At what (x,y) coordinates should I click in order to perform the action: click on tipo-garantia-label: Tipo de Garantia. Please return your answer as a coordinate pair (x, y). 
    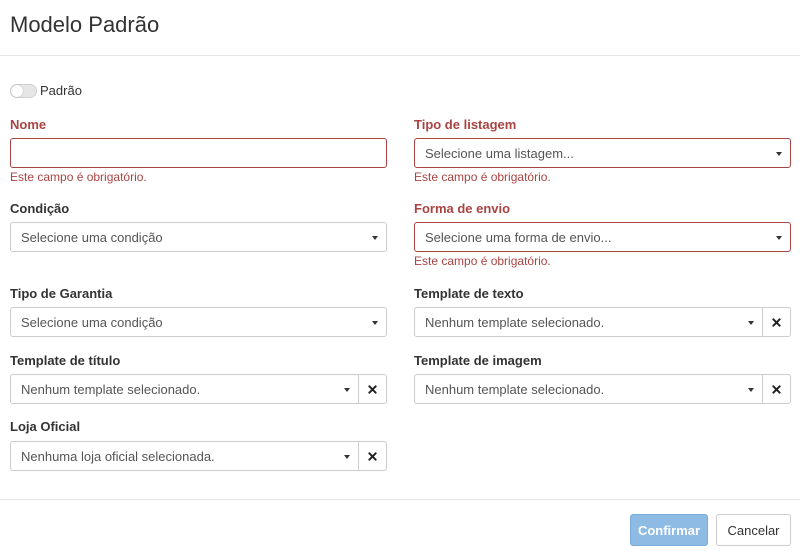
    Looking at the image, I should click on (61, 293).